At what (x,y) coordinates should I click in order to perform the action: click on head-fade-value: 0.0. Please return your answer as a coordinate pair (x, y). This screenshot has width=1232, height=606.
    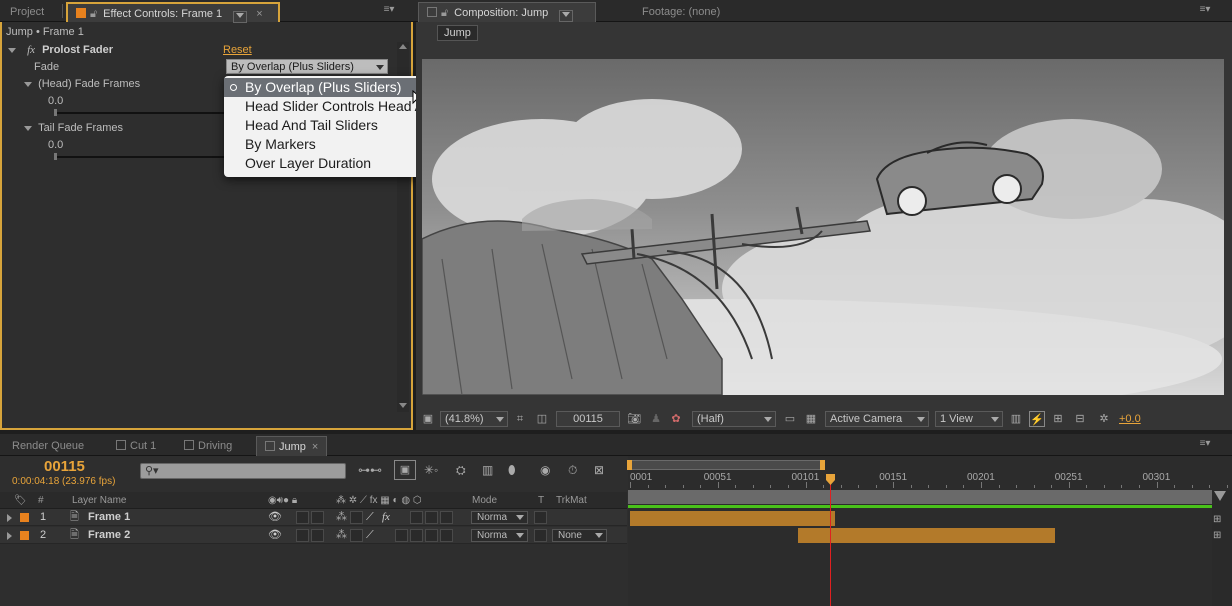
    Looking at the image, I should click on (55, 101).